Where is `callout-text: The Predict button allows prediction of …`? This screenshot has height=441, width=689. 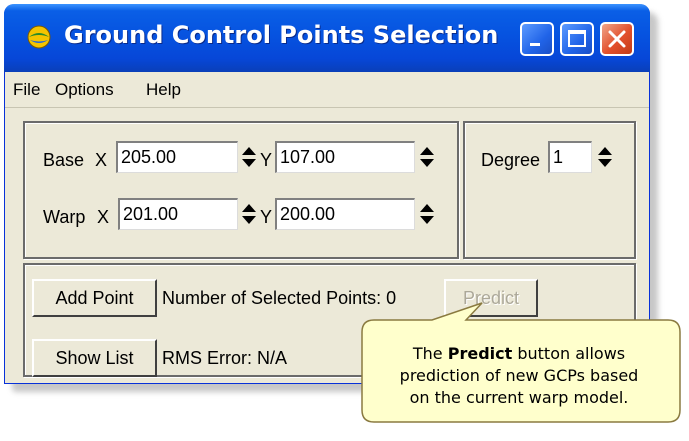
callout-text: The Predict button allows prediction of … is located at coordinates (519, 376).